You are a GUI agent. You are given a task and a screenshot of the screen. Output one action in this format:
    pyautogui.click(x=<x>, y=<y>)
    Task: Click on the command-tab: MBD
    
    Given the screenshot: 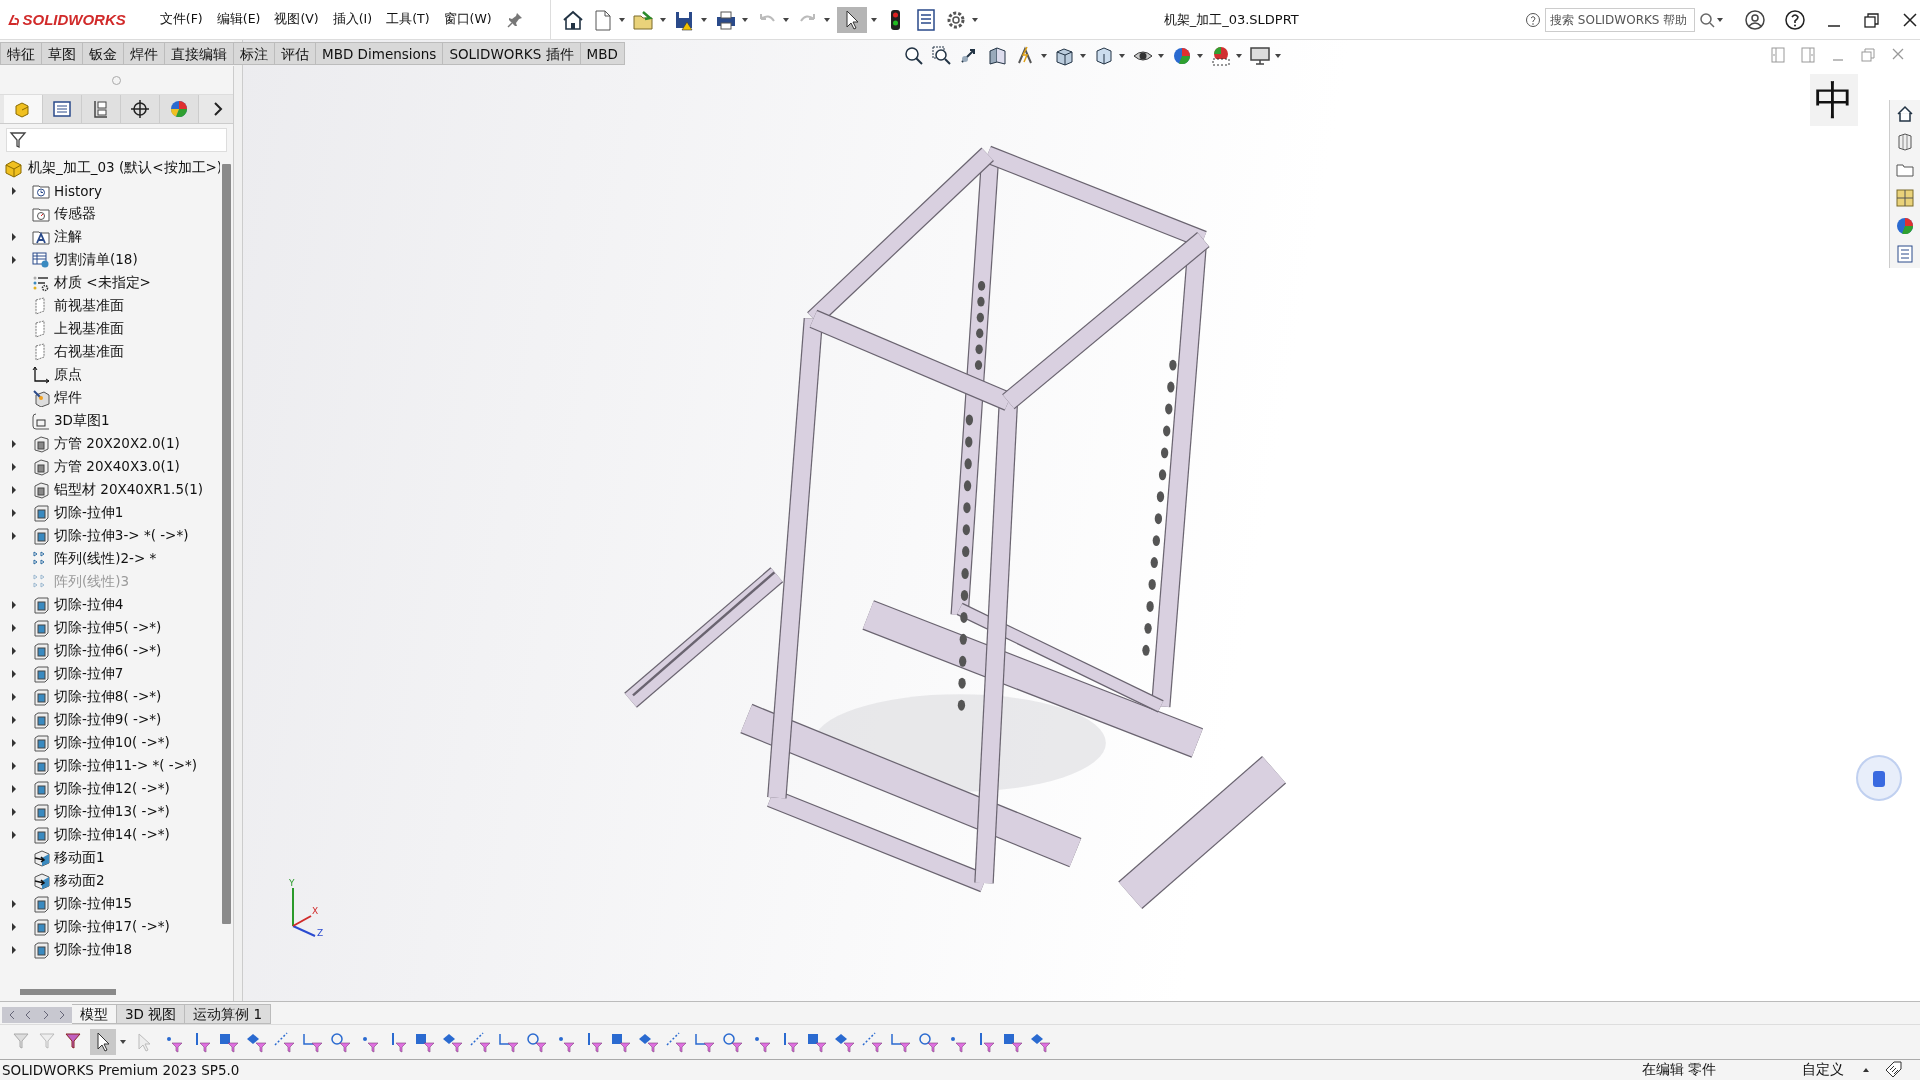 What is the action you would take?
    pyautogui.click(x=602, y=53)
    